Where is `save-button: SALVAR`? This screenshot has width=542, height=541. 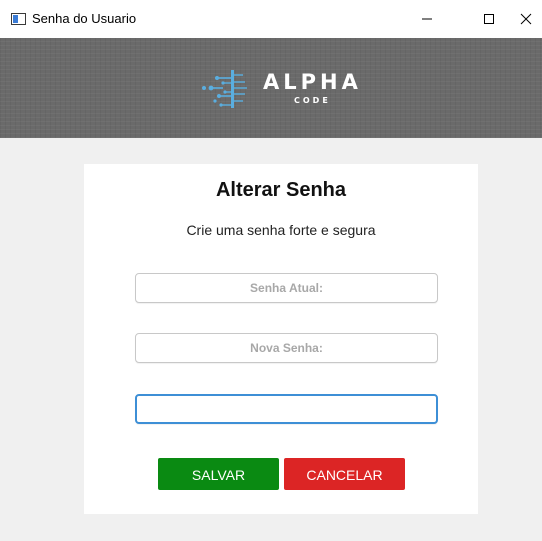 save-button: SALVAR is located at coordinates (218, 474).